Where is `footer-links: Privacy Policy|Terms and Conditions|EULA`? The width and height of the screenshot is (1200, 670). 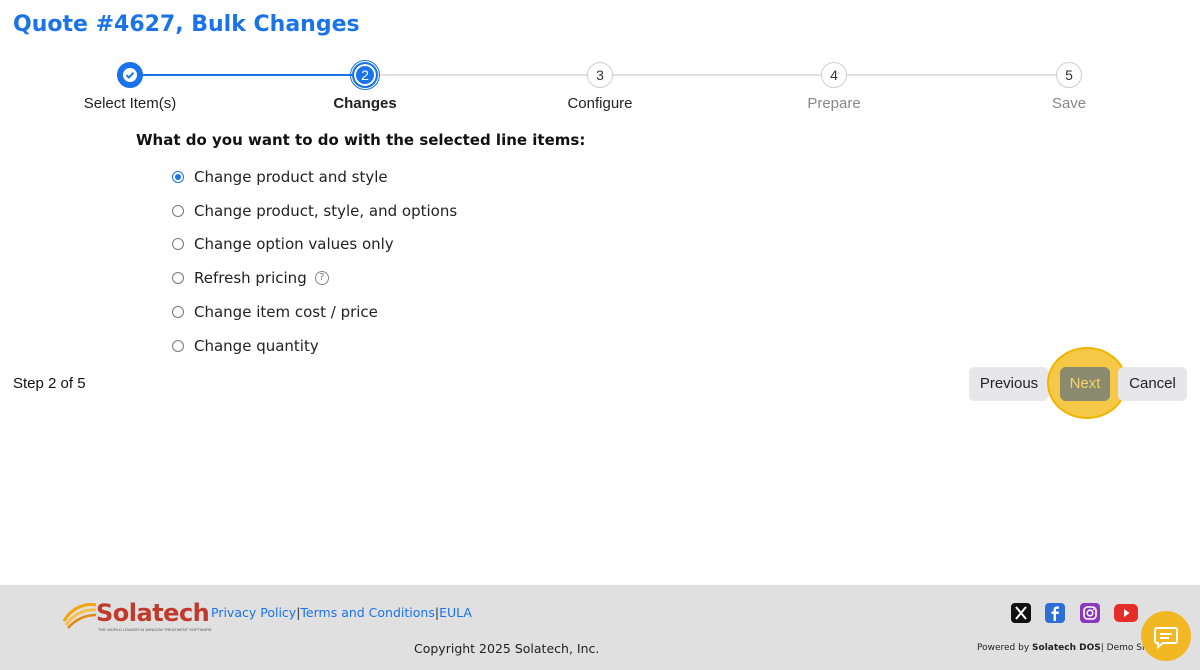
footer-links: Privacy Policy|Terms and Conditions|EULA is located at coordinates (341, 612).